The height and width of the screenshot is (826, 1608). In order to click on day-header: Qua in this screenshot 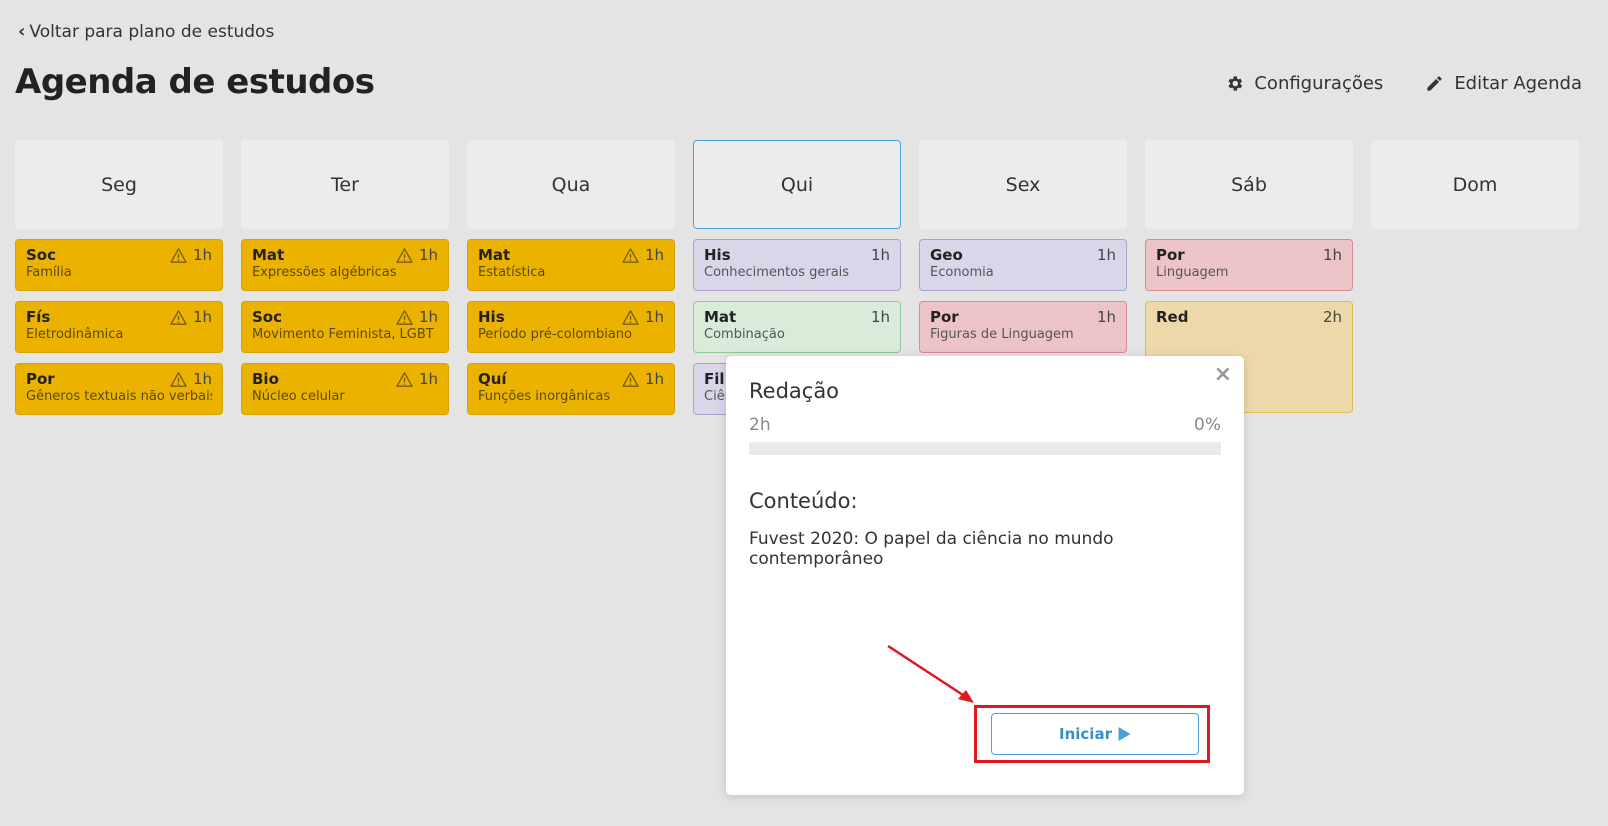, I will do `click(571, 184)`.